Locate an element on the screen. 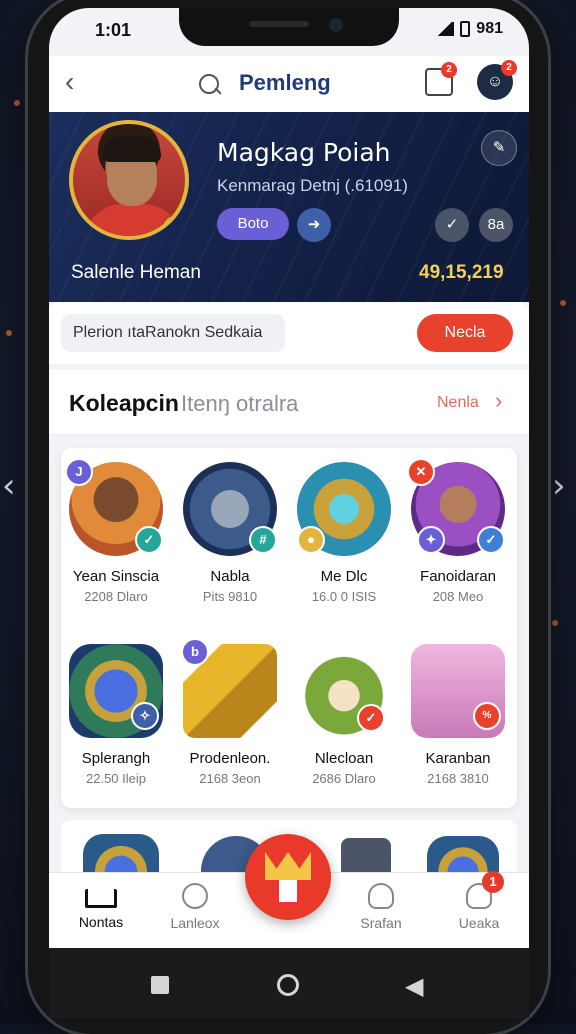  rank-badge-icon: ★ is located at coordinates (173, 225).